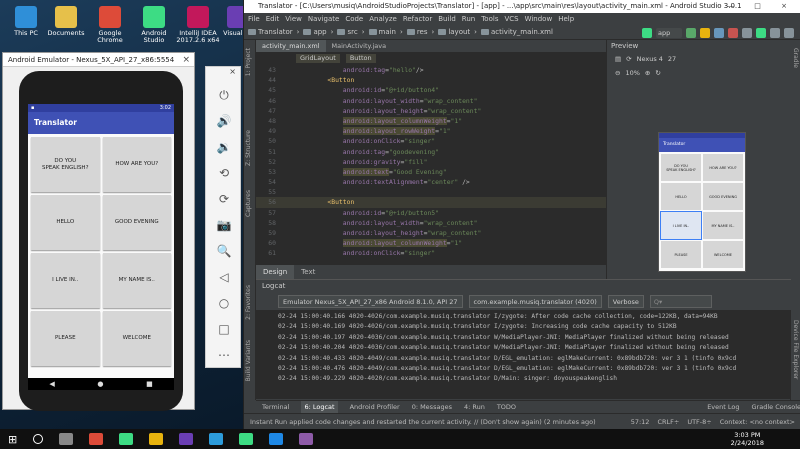 This screenshot has width=800, height=449. What do you see at coordinates (680, 301) in the screenshot?
I see `logcat-search-input: Q▾` at bounding box center [680, 301].